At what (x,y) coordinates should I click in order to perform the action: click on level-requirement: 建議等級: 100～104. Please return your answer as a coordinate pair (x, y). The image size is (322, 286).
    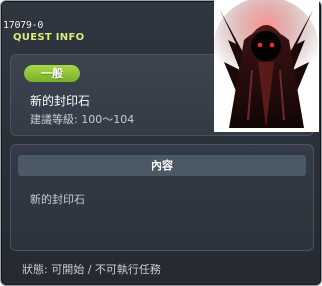
    Looking at the image, I should click on (82, 119).